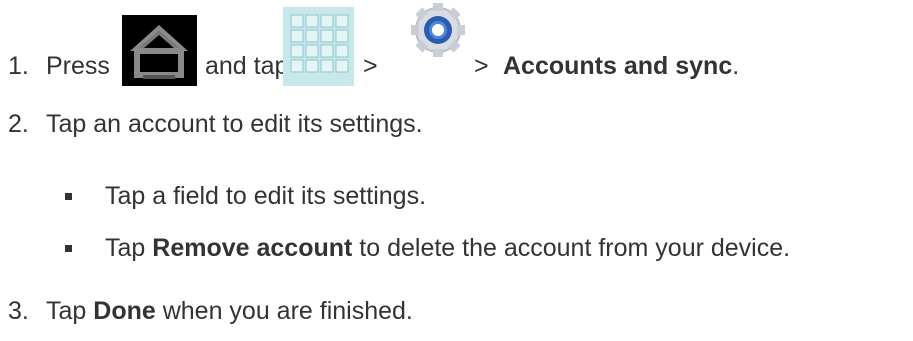 Image resolution: width=913 pixels, height=341 pixels. Describe the element at coordinates (247, 66) in the screenshot. I see `step-1-and-tap-text: and tap` at that location.